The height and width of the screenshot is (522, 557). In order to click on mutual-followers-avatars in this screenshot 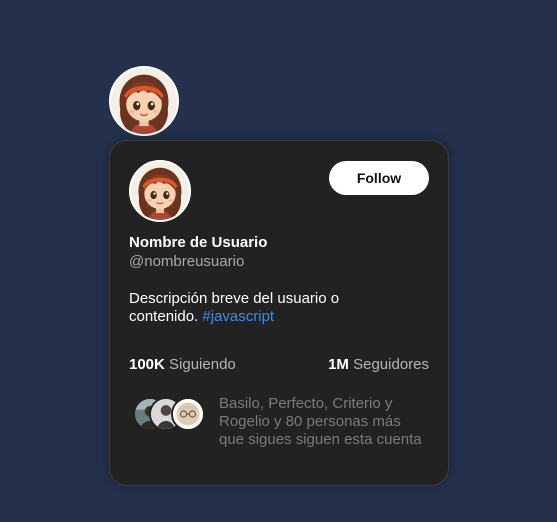, I will do `click(173, 415)`.